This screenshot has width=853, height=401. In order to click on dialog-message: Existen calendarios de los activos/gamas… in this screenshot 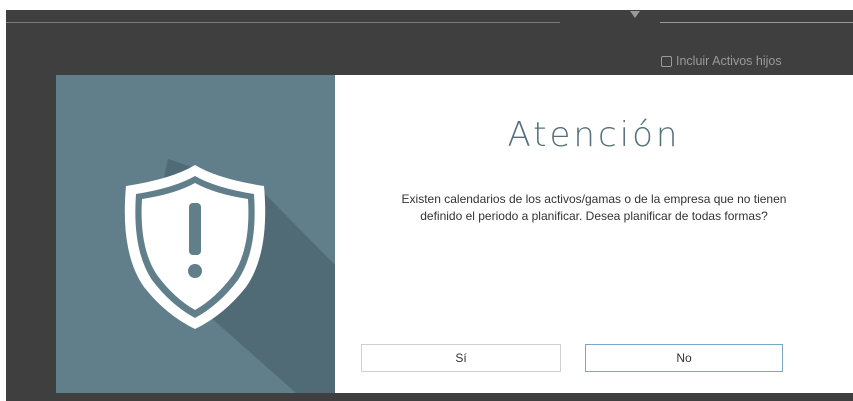, I will do `click(594, 208)`.